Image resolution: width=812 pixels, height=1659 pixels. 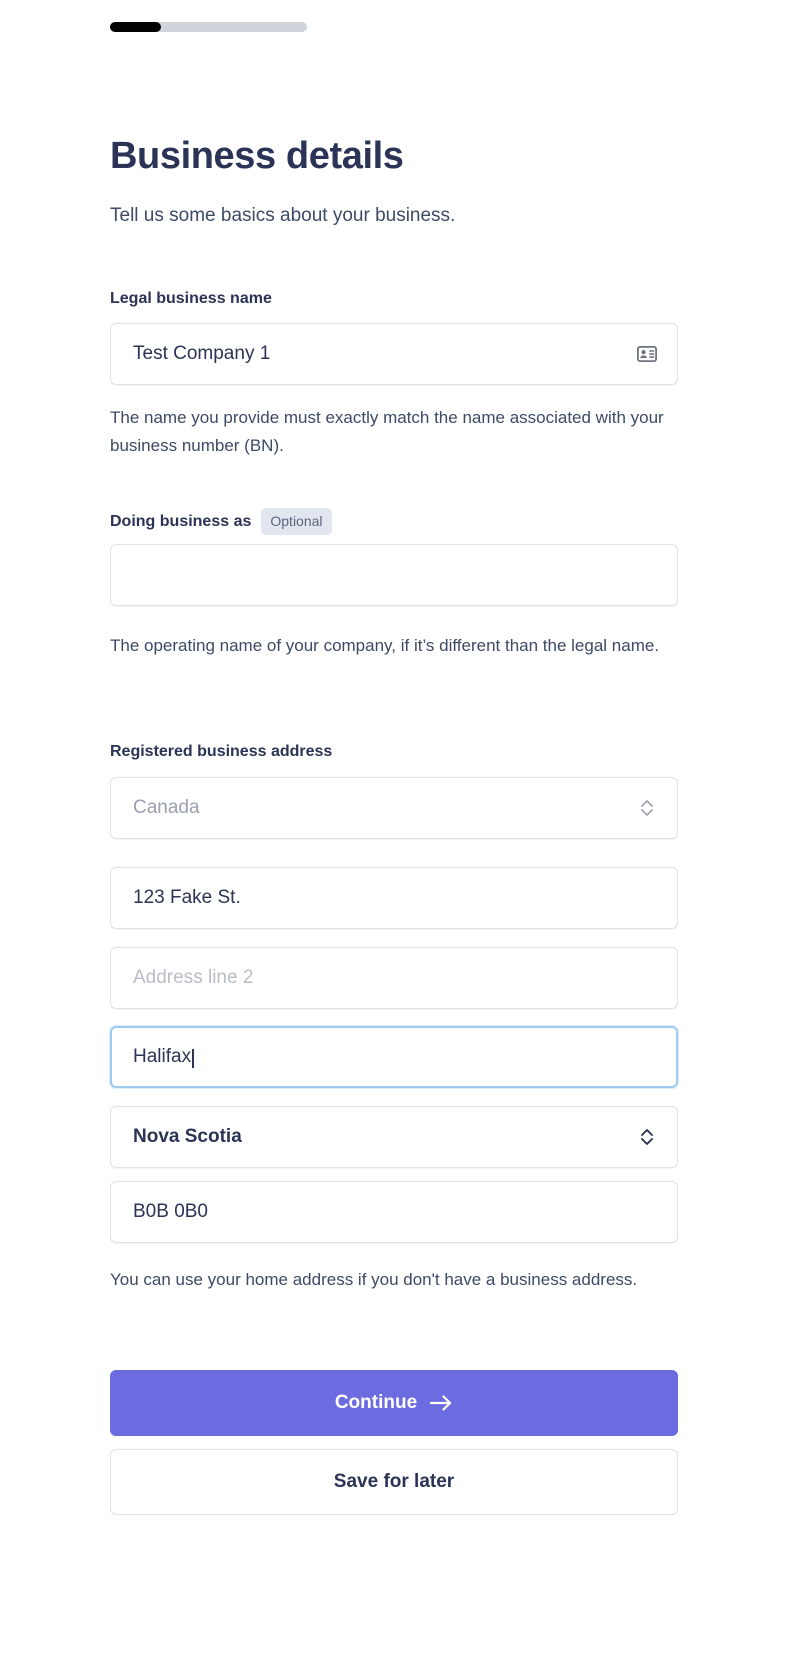 What do you see at coordinates (647, 354) in the screenshot?
I see `contact-card-icon` at bounding box center [647, 354].